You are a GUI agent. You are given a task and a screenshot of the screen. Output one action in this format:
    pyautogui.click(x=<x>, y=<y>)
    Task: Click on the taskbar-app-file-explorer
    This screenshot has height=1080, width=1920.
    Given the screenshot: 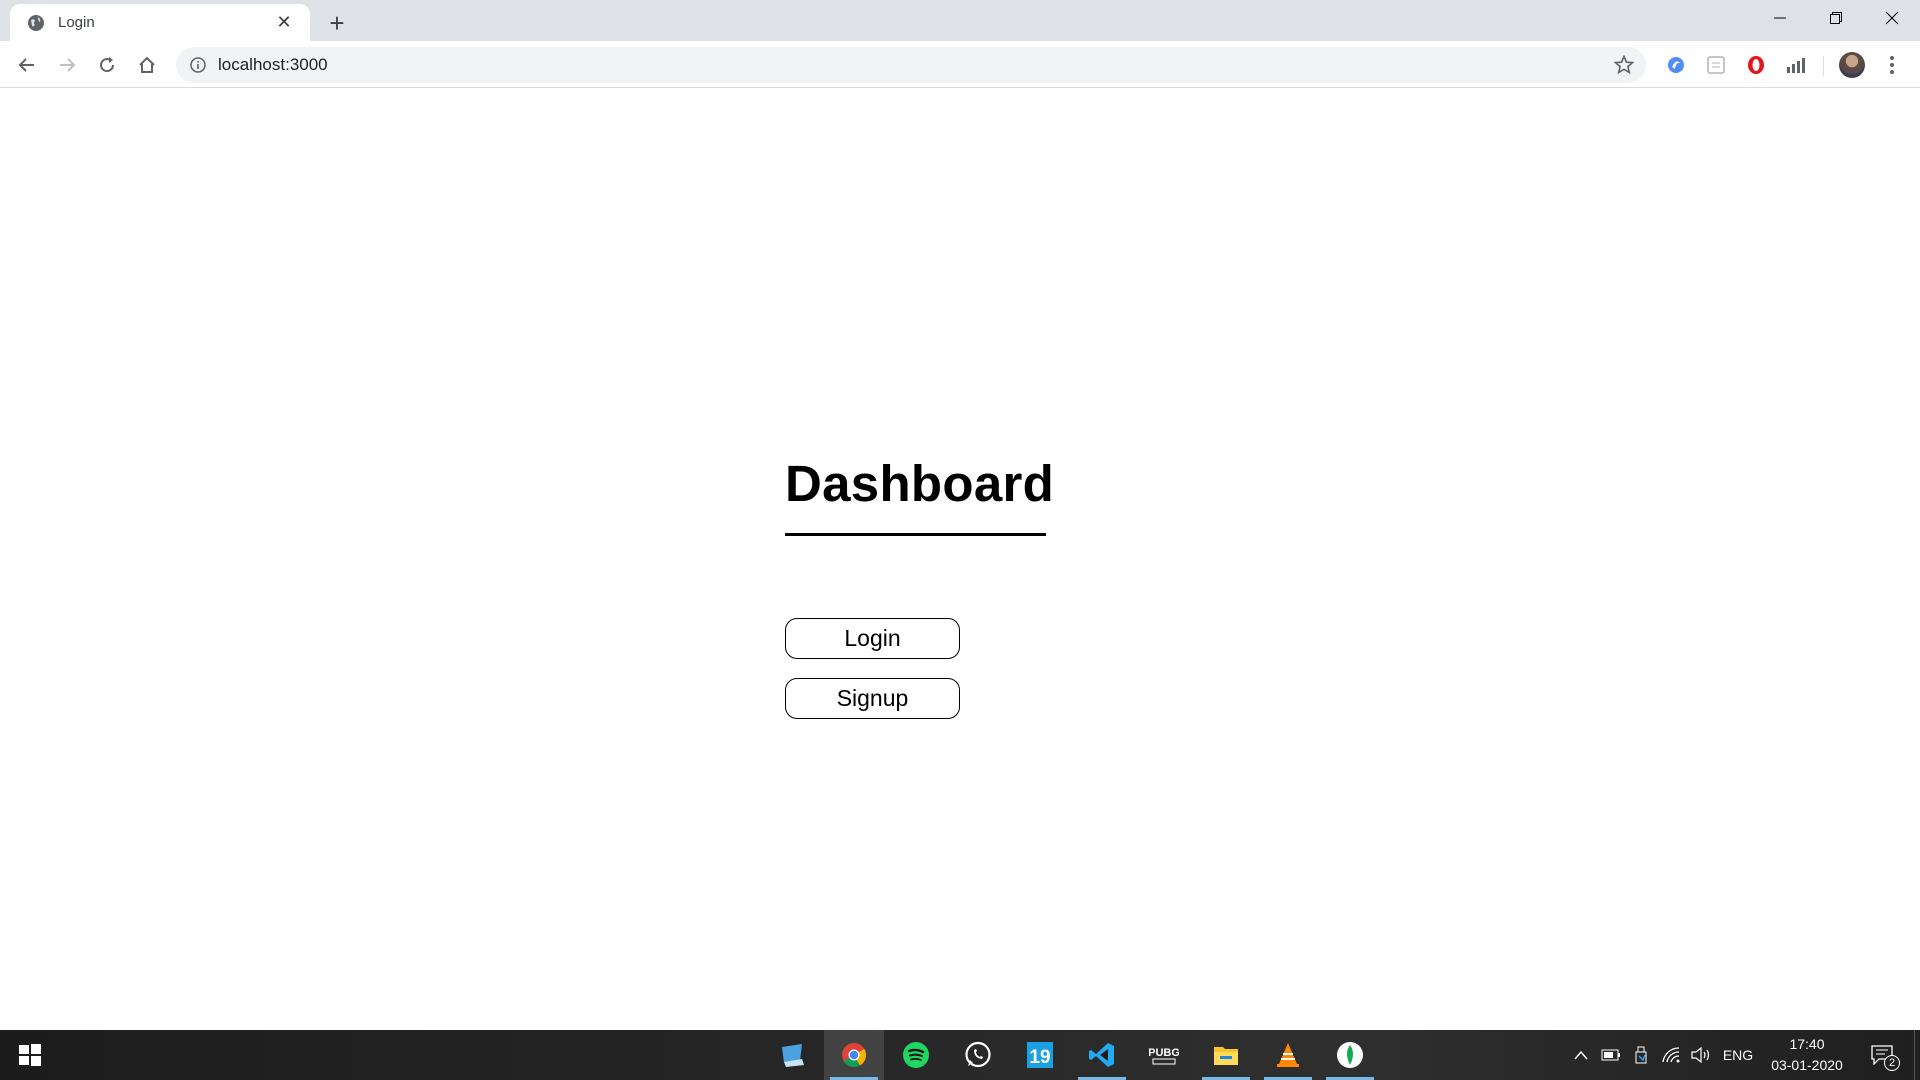 What is the action you would take?
    pyautogui.click(x=1226, y=1055)
    